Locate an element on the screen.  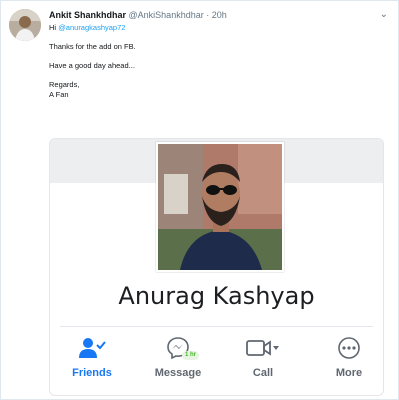
tweet-line: Thanks for the add on FB. is located at coordinates (92, 46).